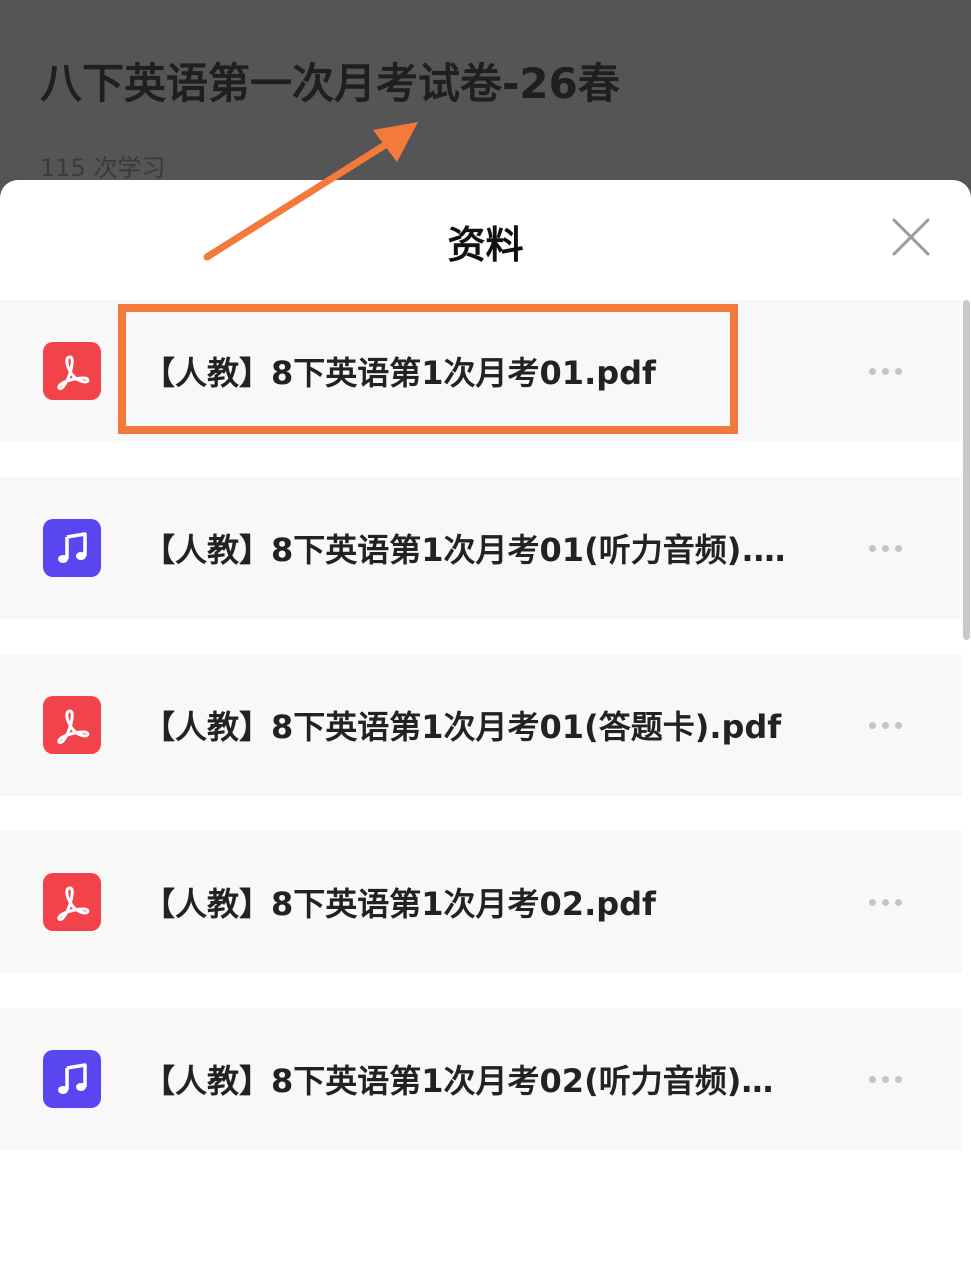  What do you see at coordinates (485, 245) in the screenshot?
I see `sheet-title: 资料` at bounding box center [485, 245].